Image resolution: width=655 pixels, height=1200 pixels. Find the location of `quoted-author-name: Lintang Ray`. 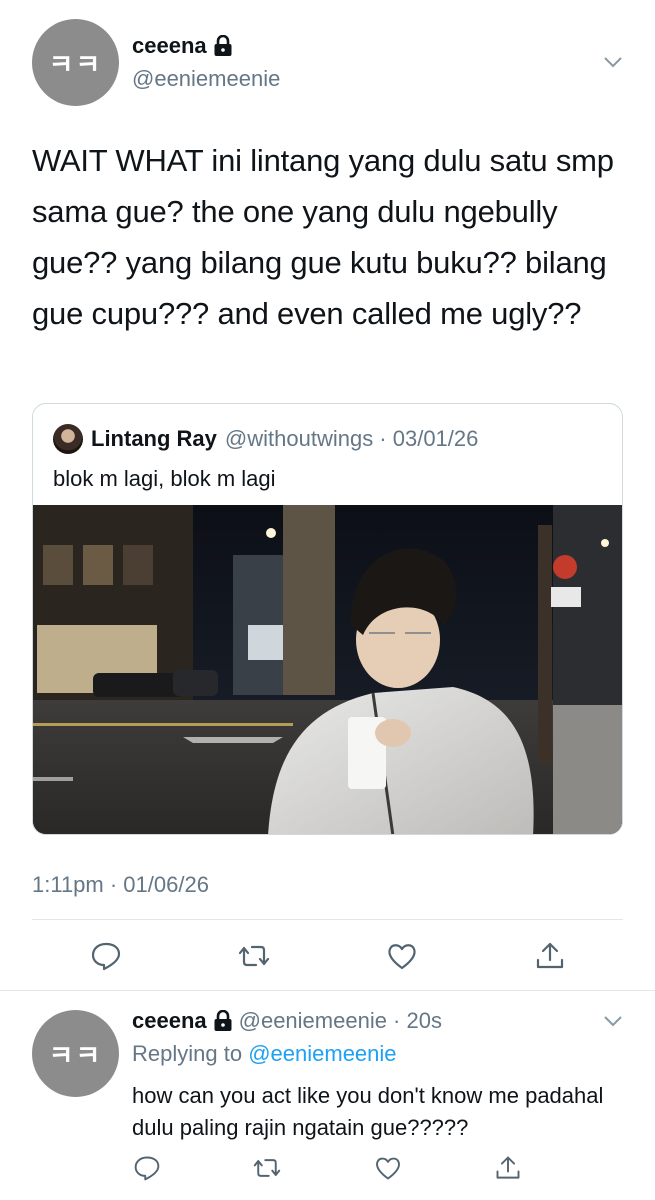

quoted-author-name: Lintang Ray is located at coordinates (154, 439).